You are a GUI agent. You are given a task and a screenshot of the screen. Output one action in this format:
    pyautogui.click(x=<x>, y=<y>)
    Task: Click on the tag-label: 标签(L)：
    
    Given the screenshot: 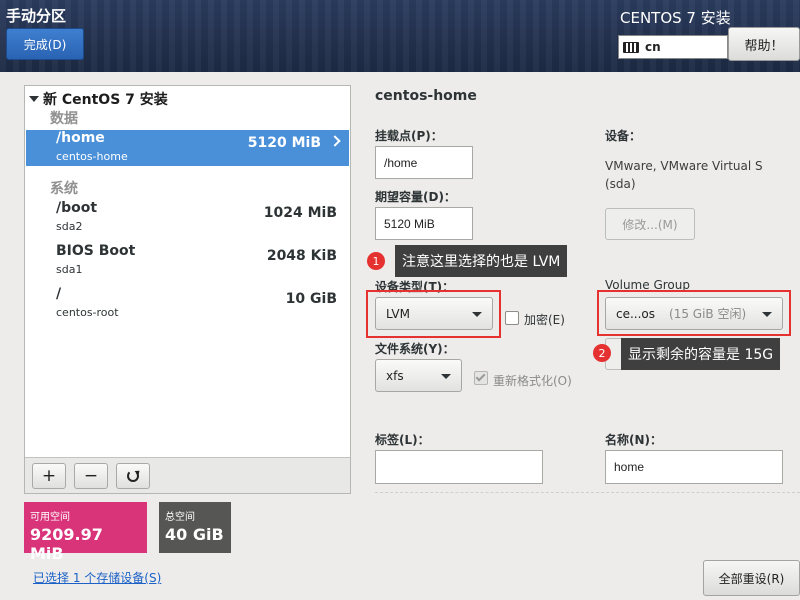 What is the action you would take?
    pyautogui.click(x=402, y=440)
    